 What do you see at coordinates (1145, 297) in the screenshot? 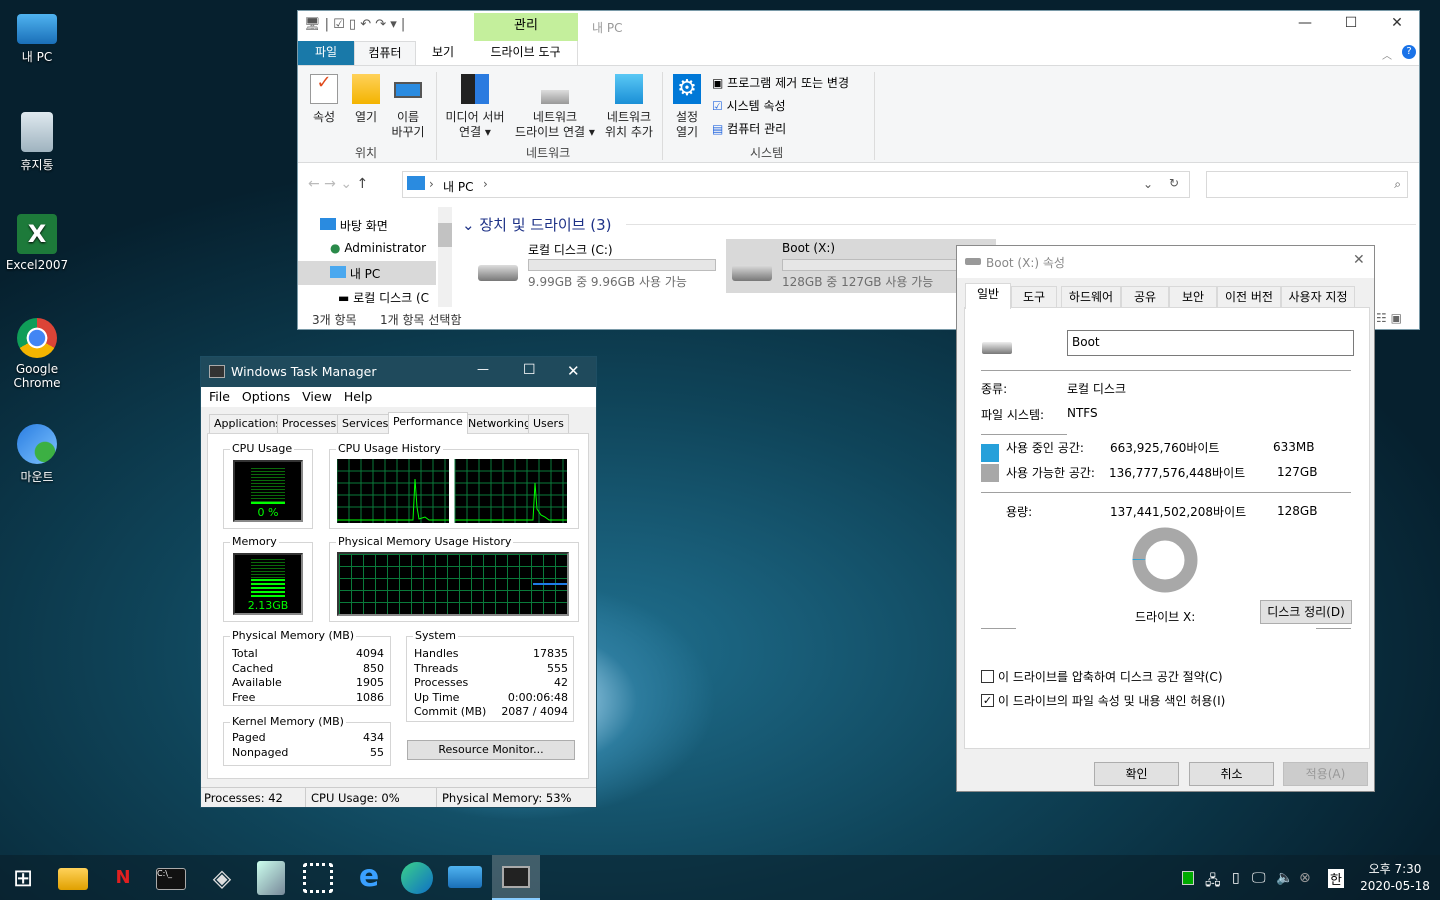
I see `tab-sharing: 공유` at bounding box center [1145, 297].